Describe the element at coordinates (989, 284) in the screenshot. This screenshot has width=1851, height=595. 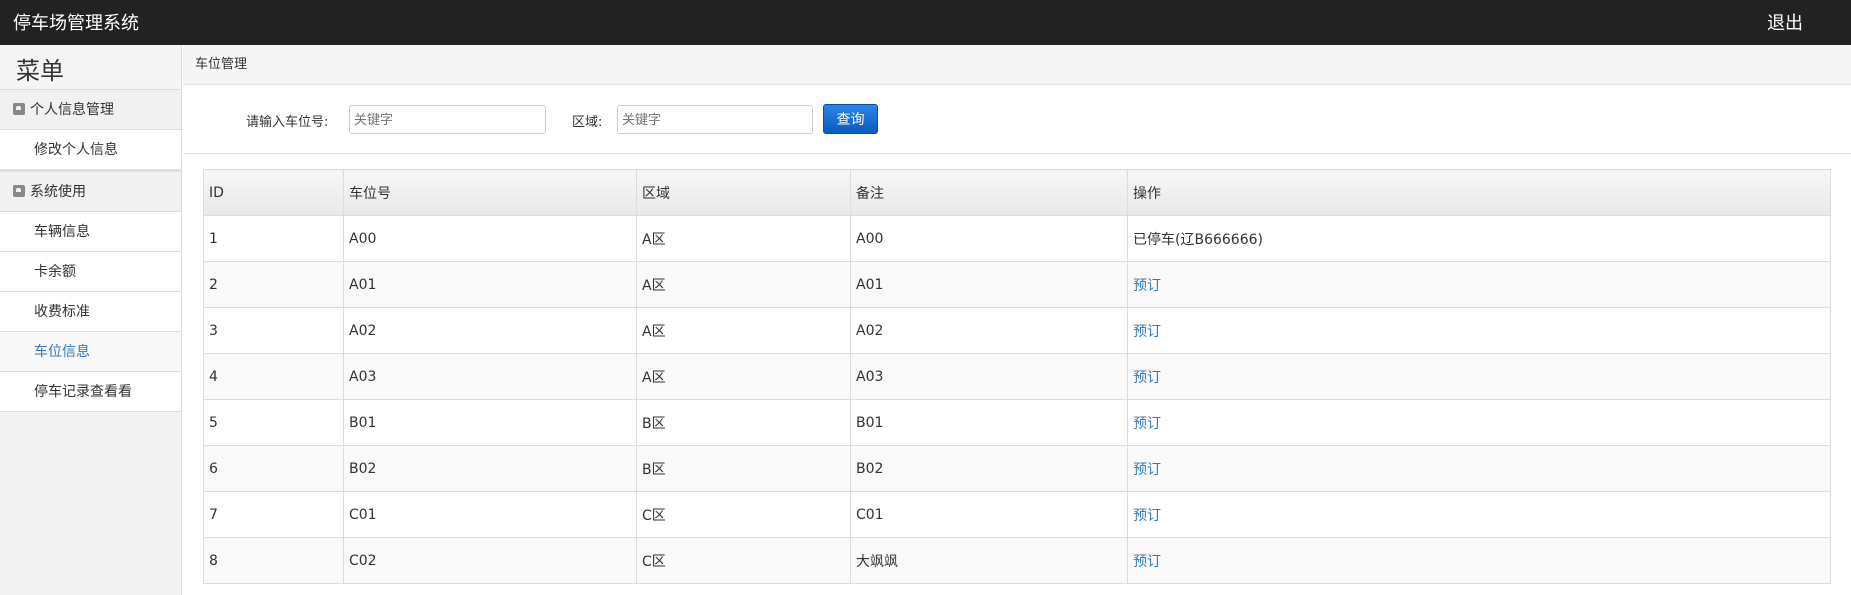
I see `note-cell: A01` at that location.